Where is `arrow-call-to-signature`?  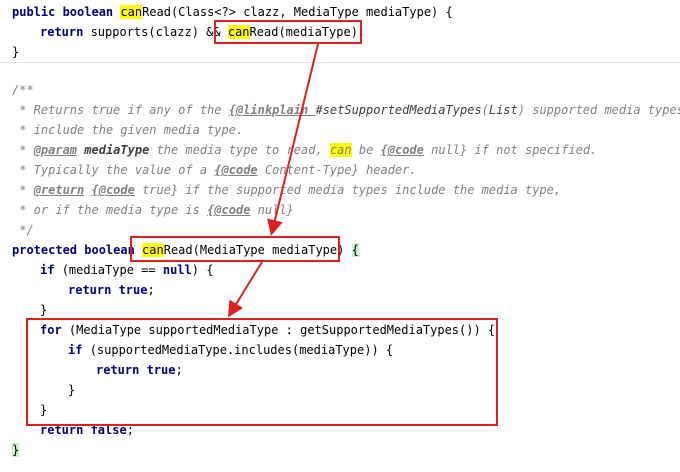 arrow-call-to-signature is located at coordinates (293, 139).